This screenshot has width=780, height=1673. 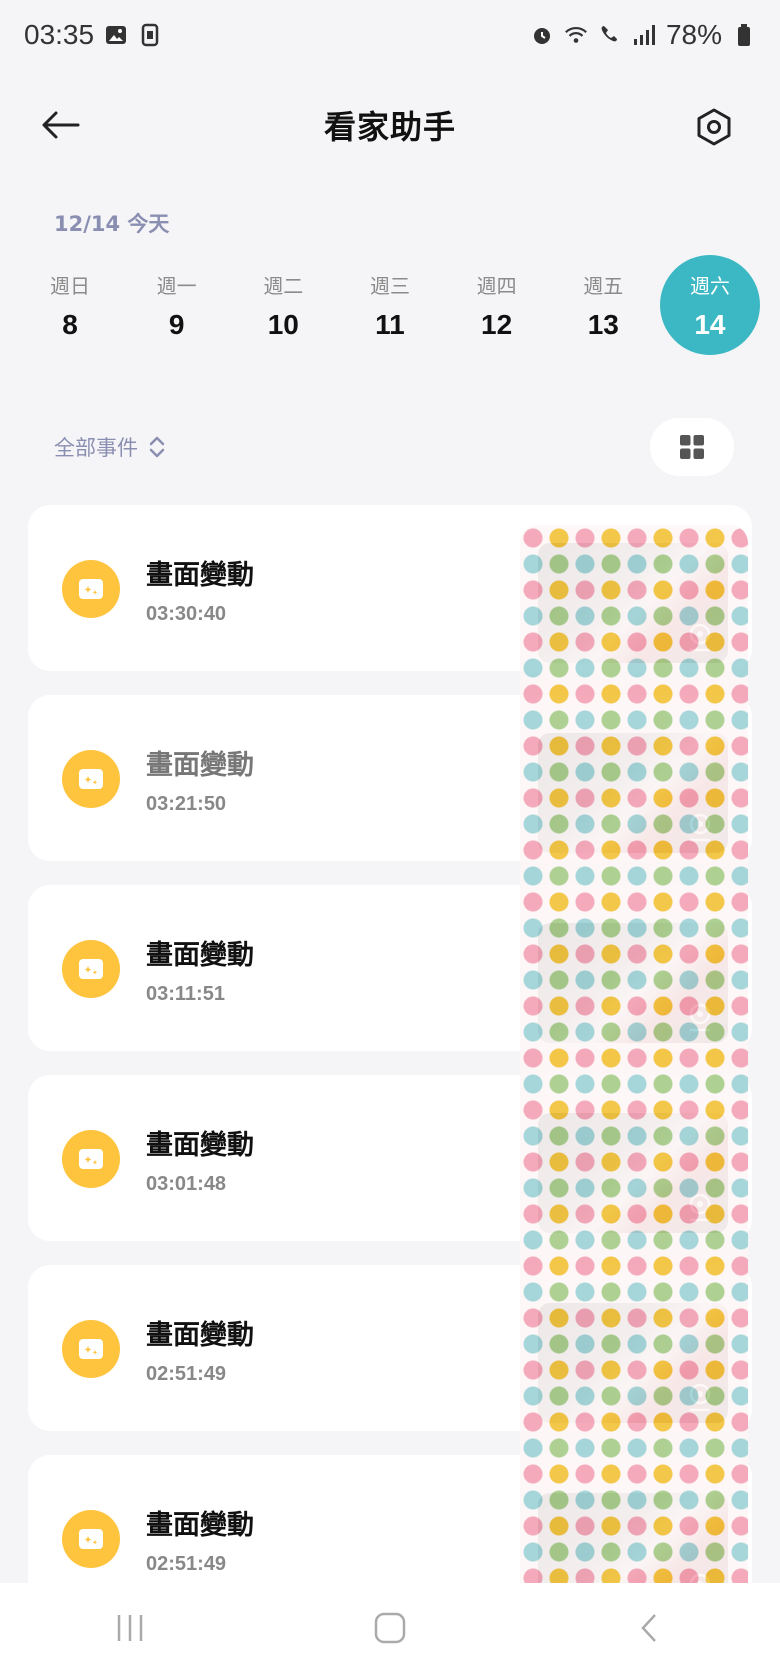 What do you see at coordinates (61, 125) in the screenshot?
I see `back-arrow-icon` at bounding box center [61, 125].